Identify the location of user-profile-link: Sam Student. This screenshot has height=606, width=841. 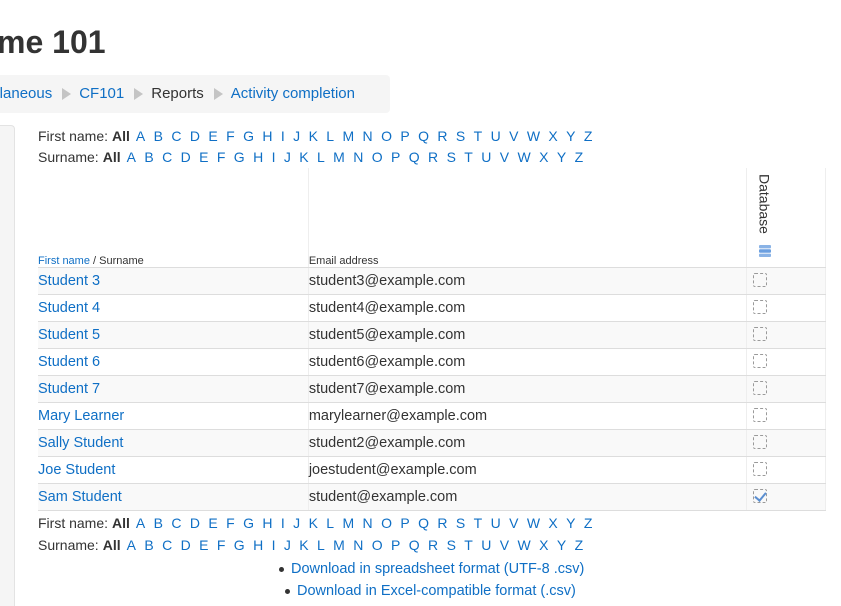
(80, 497).